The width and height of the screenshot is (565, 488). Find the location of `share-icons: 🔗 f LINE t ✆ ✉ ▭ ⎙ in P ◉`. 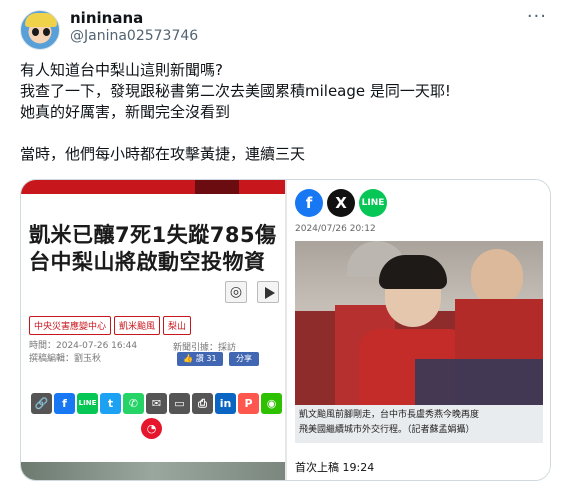

share-icons: 🔗 f LINE t ✆ ✉ ▭ ⎙ in P ◉ is located at coordinates (157, 403).